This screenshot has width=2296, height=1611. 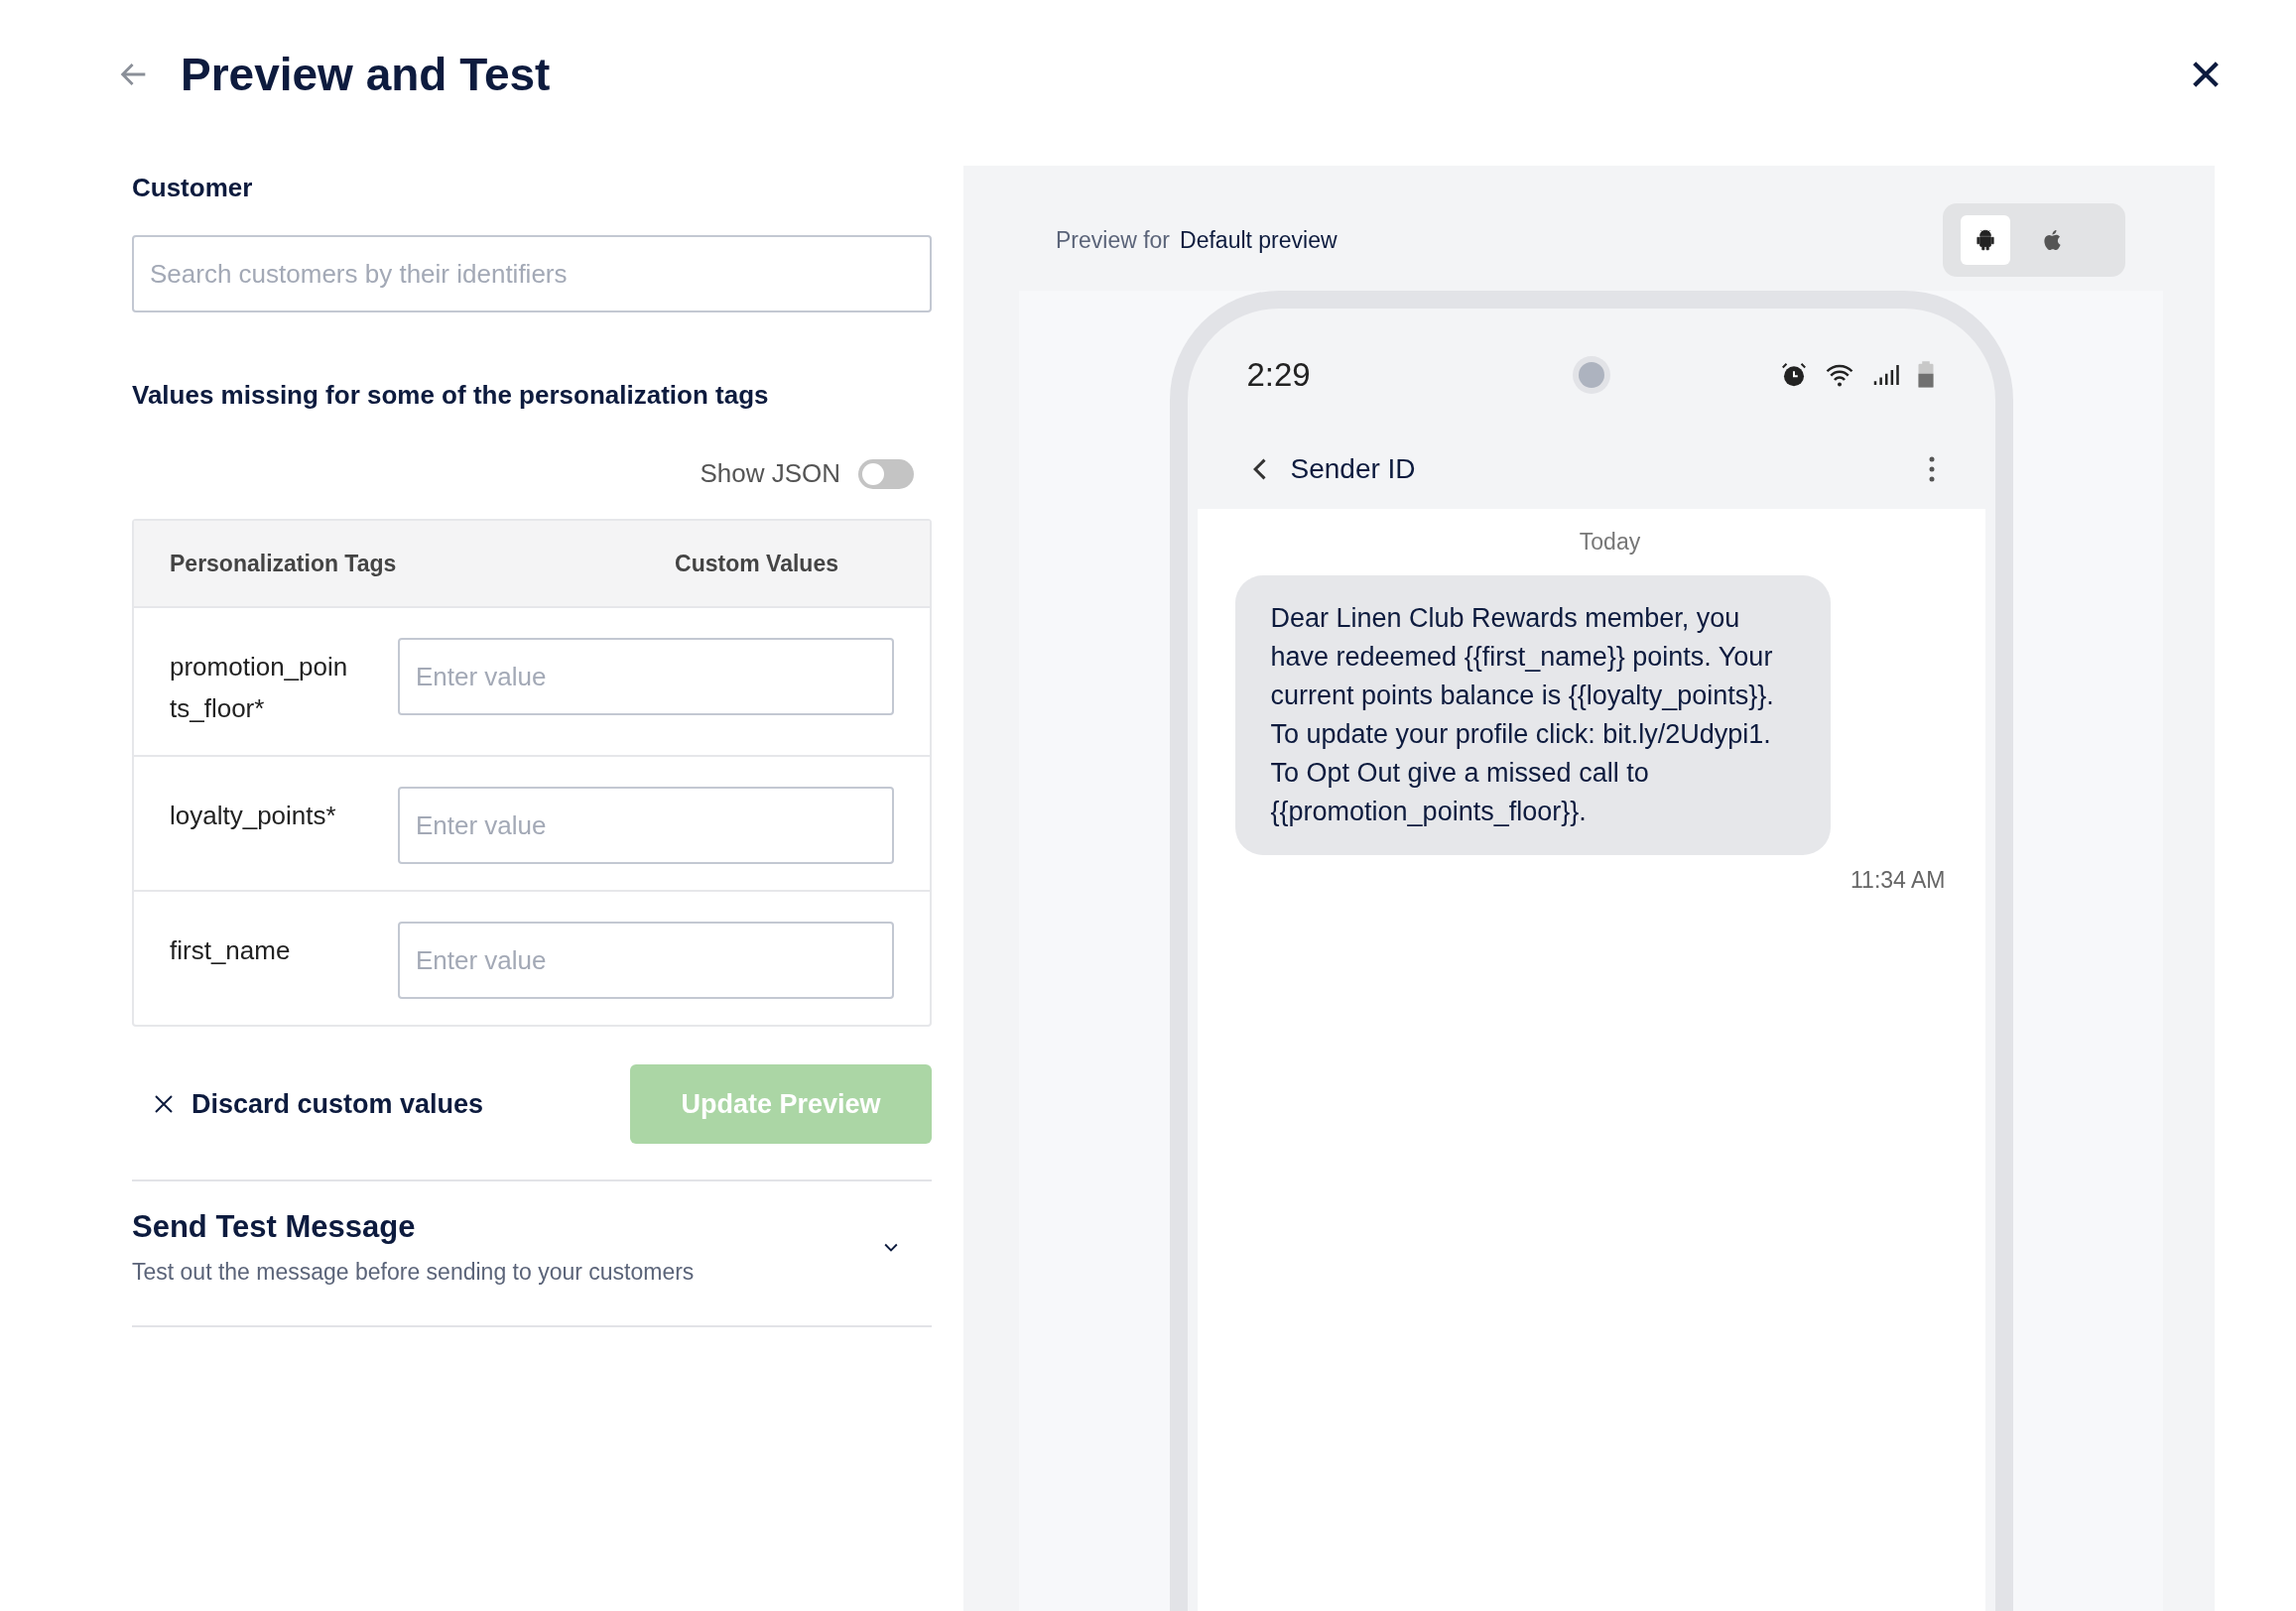 I want to click on tag-name: promotion_points_floor*, so click(x=259, y=688).